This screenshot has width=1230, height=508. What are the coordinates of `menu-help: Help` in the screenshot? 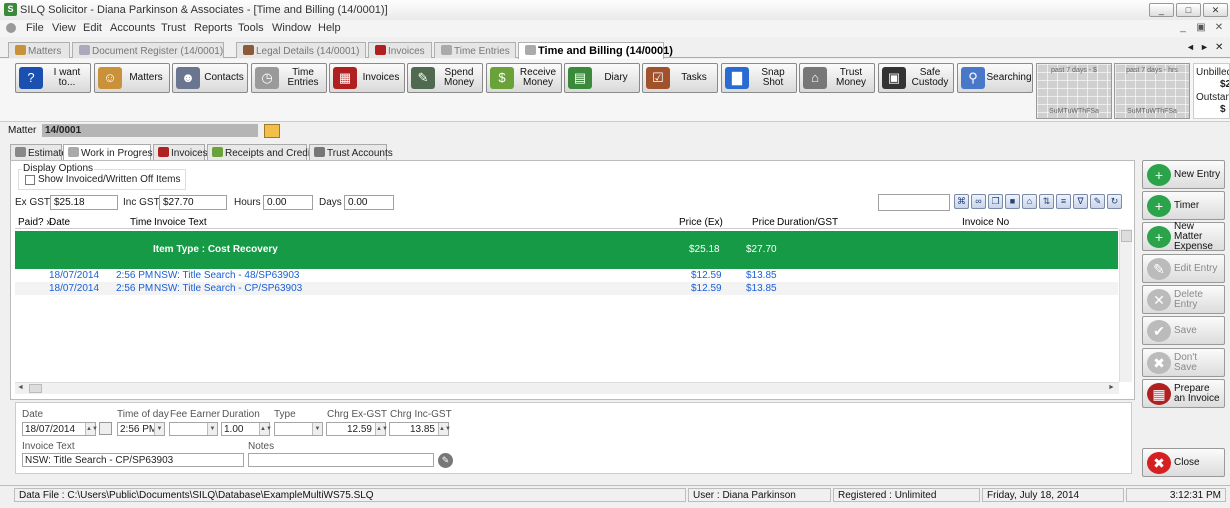 It's located at (329, 28).